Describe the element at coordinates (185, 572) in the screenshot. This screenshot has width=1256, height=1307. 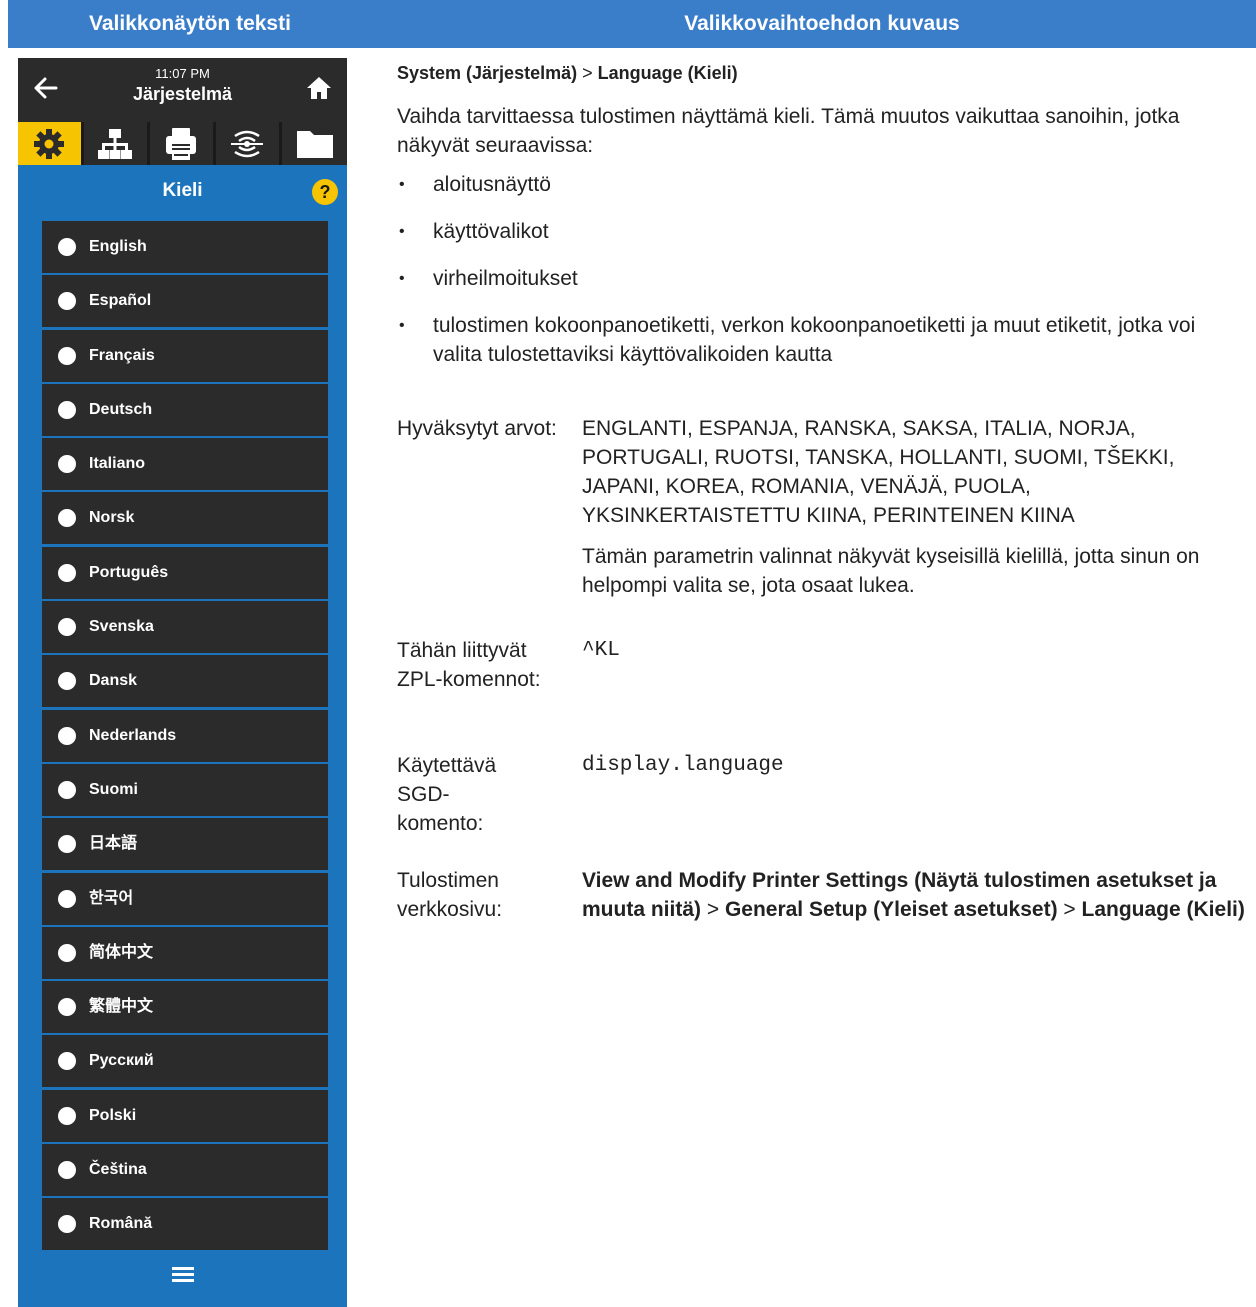
I see `language-option: Português` at that location.